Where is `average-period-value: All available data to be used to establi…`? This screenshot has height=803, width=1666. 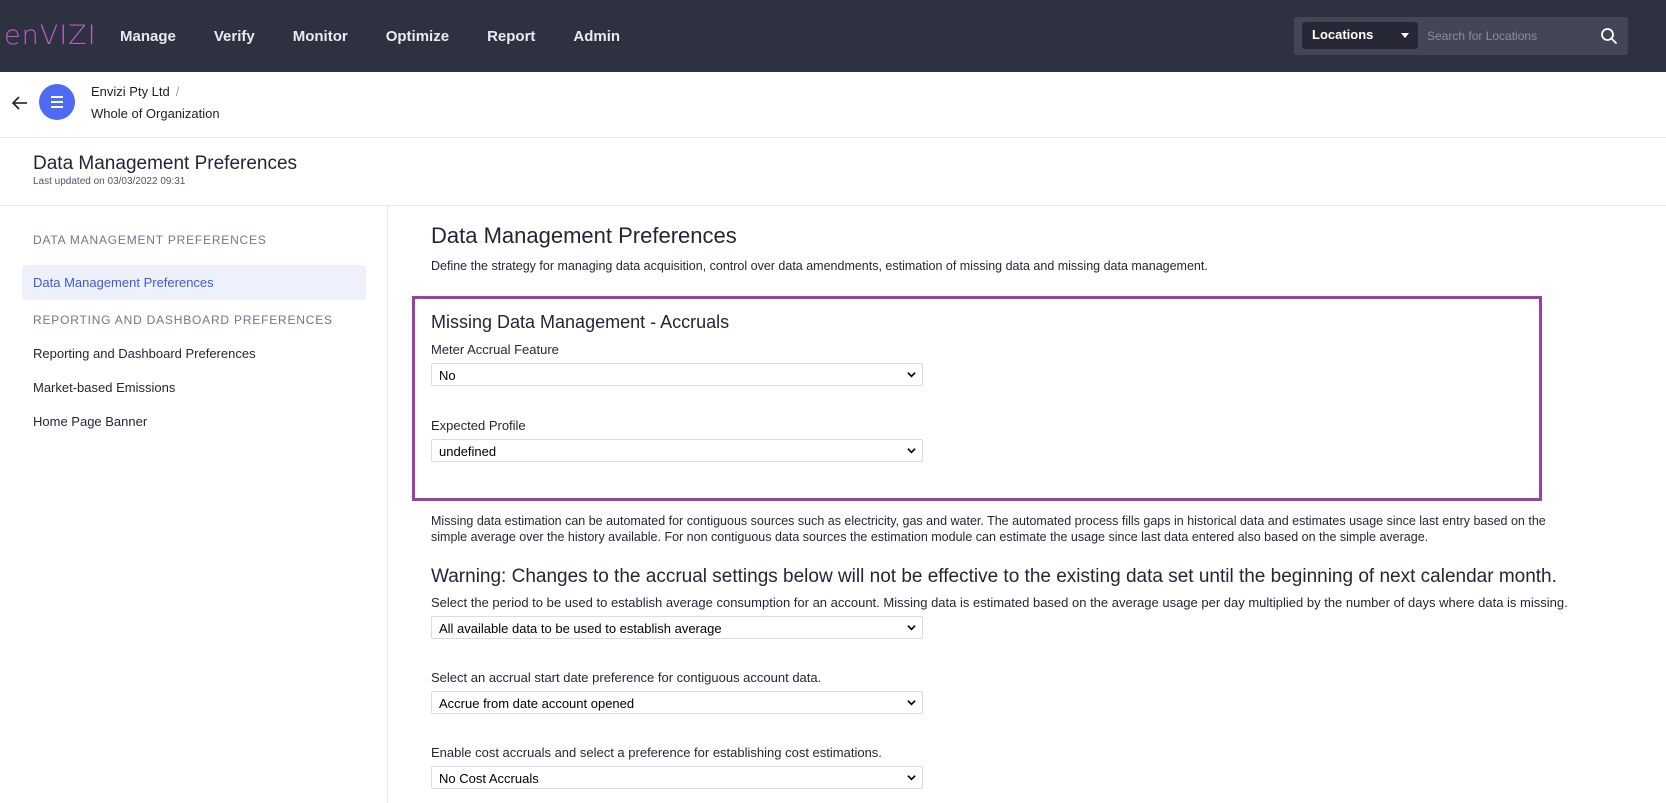 average-period-value: All available data to be used to establi… is located at coordinates (580, 628).